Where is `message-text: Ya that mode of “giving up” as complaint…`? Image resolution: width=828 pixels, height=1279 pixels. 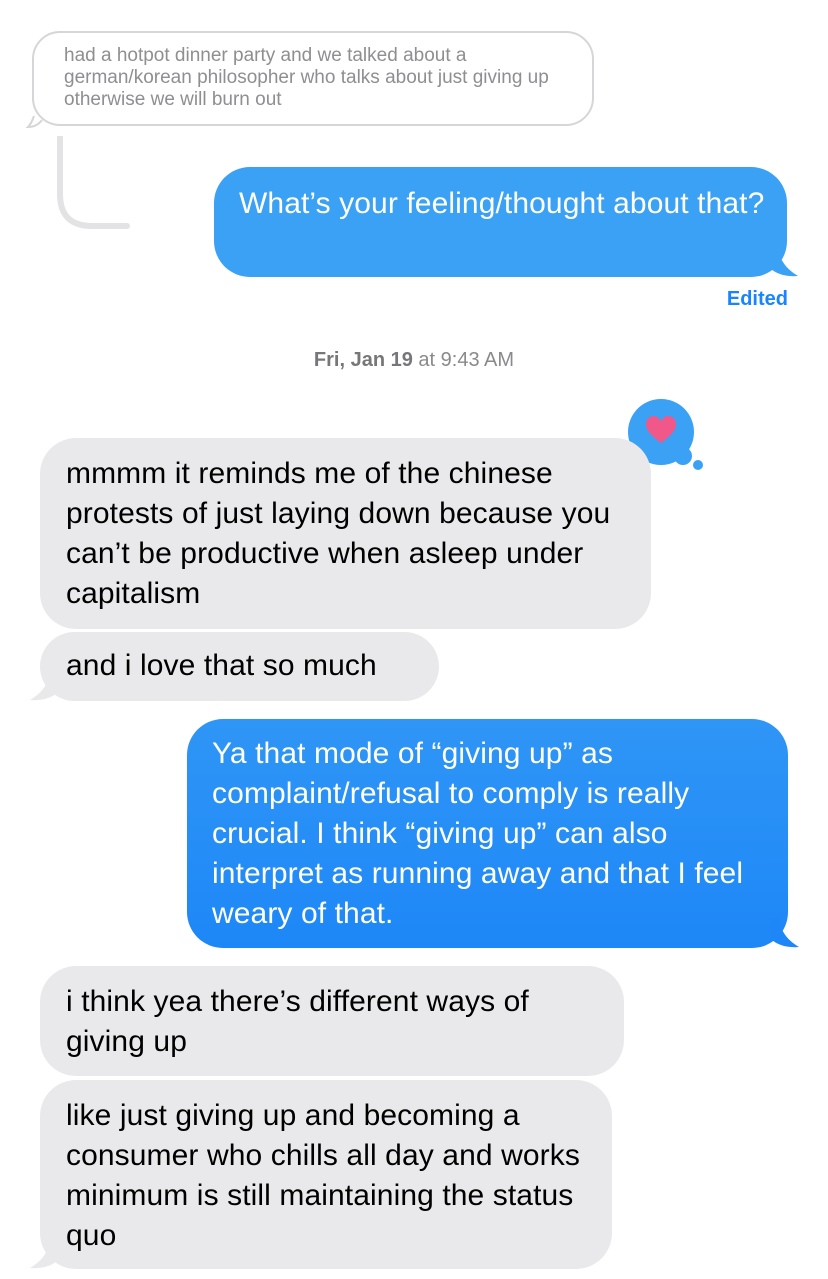
message-text: Ya that mode of “giving up” as complaint… is located at coordinates (478, 833).